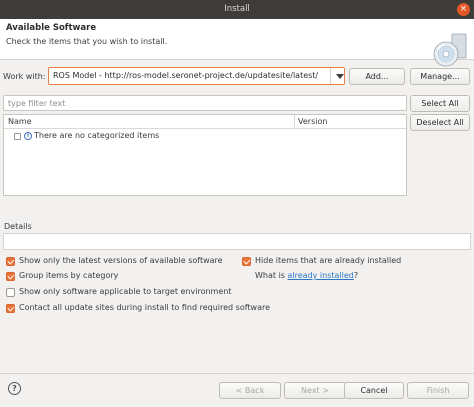  I want to click on select-all-button: Select All, so click(440, 103).